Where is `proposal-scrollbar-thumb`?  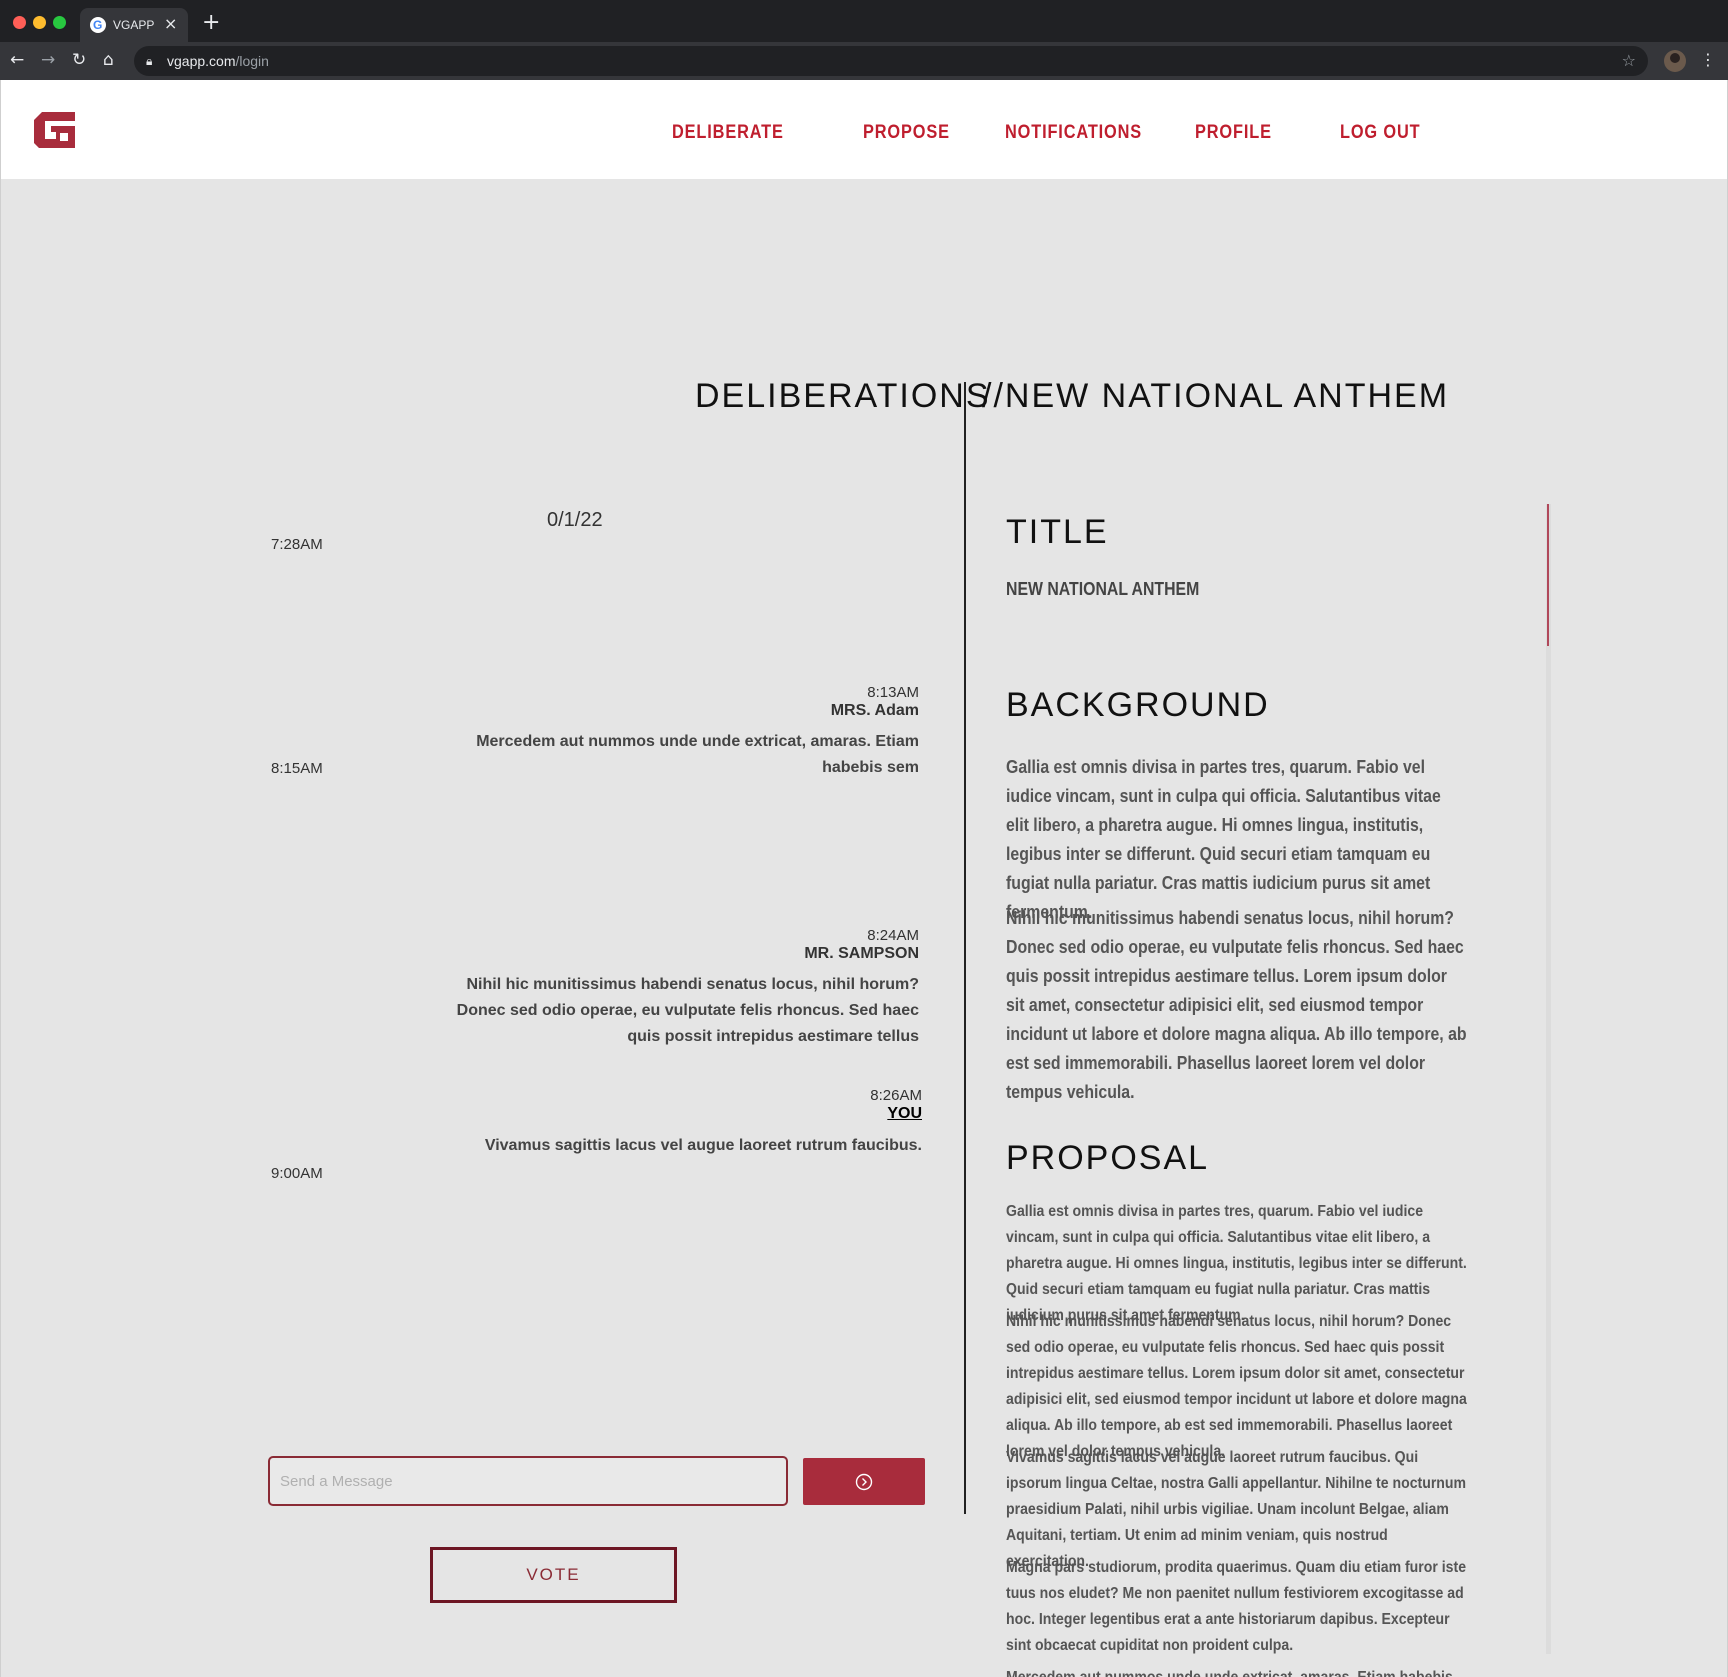
proposal-scrollbar-thumb is located at coordinates (1548, 575).